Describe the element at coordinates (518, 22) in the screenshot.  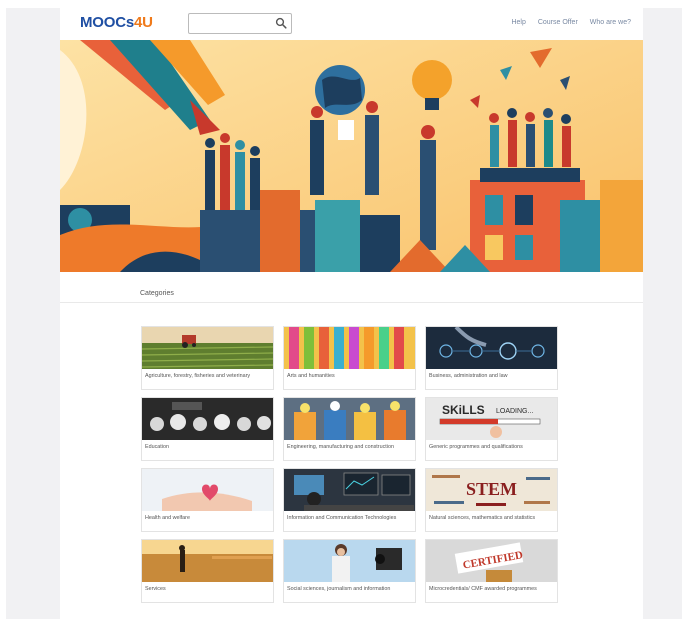
I see `nav-help: Help` at that location.